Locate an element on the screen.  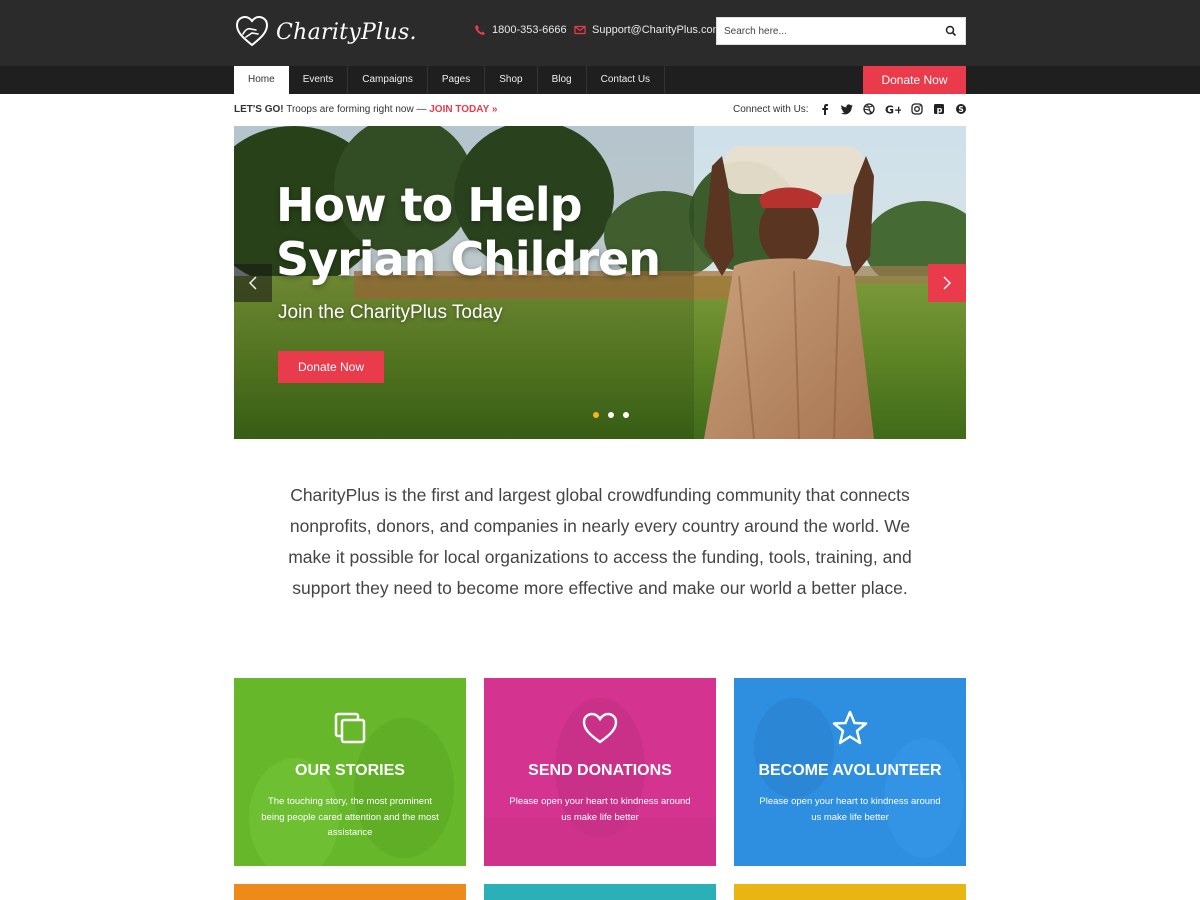
svg-text: G+ is located at coordinates (893, 110).